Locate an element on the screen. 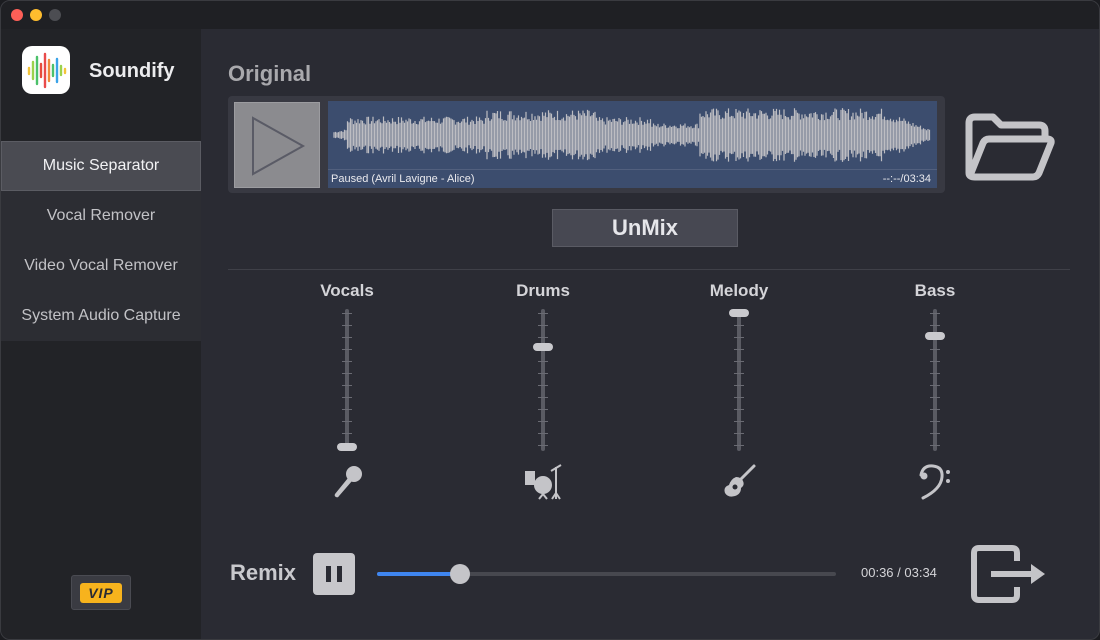 The width and height of the screenshot is (1100, 640). progress-fill is located at coordinates (418, 574).